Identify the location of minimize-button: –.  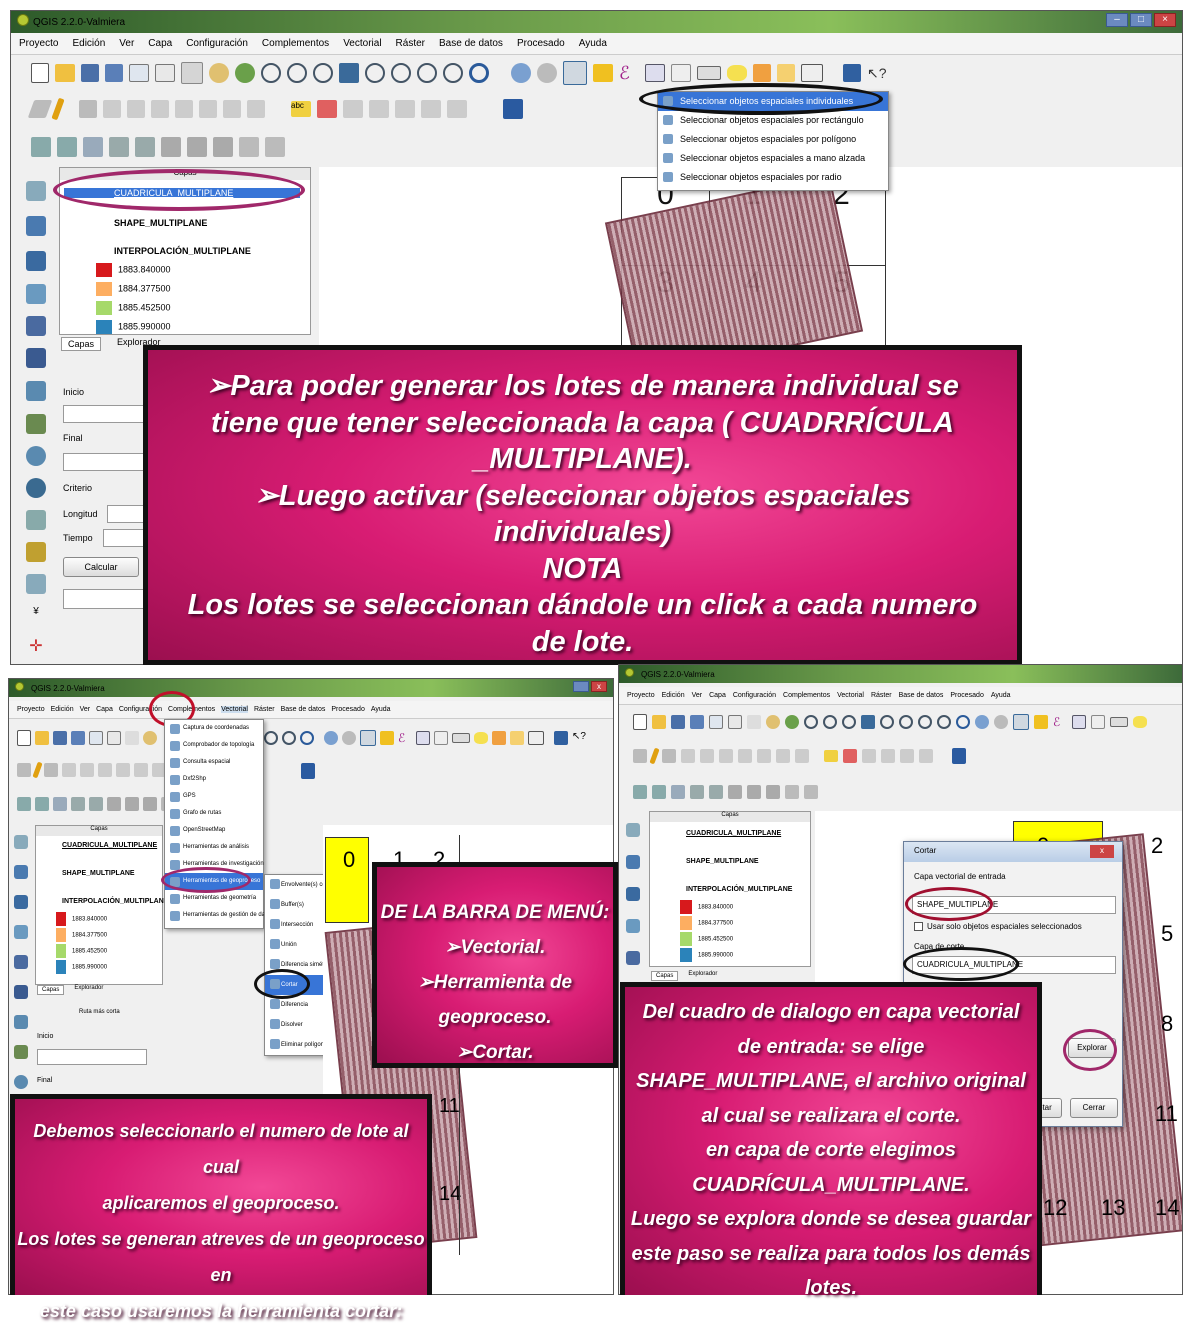
(1117, 20).